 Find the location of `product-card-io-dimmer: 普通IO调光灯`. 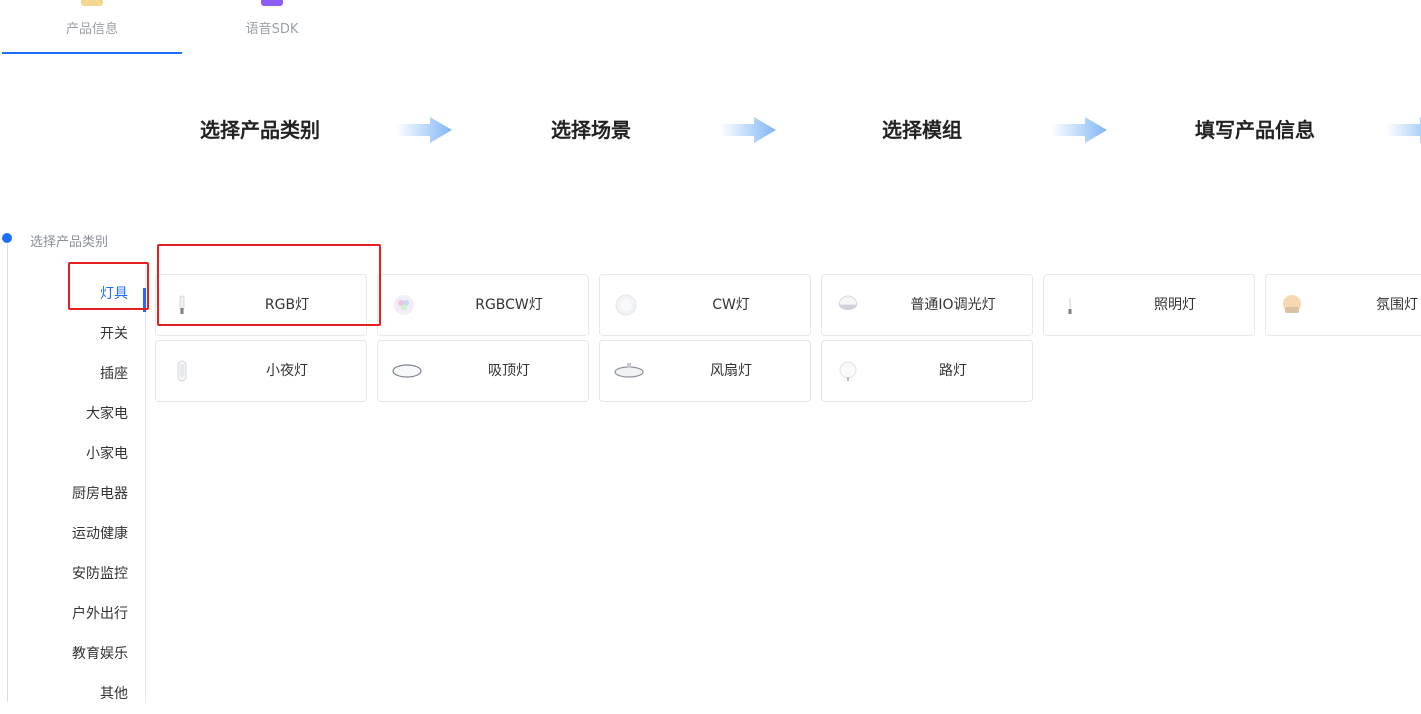

product-card-io-dimmer: 普通IO调光灯 is located at coordinates (927, 305).